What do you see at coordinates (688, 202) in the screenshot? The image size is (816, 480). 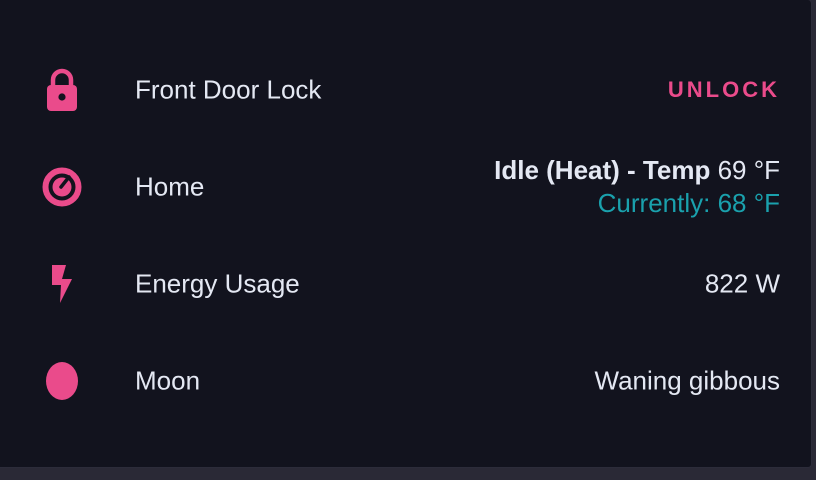 I see `current-temperature: Currently: 68 °F` at bounding box center [688, 202].